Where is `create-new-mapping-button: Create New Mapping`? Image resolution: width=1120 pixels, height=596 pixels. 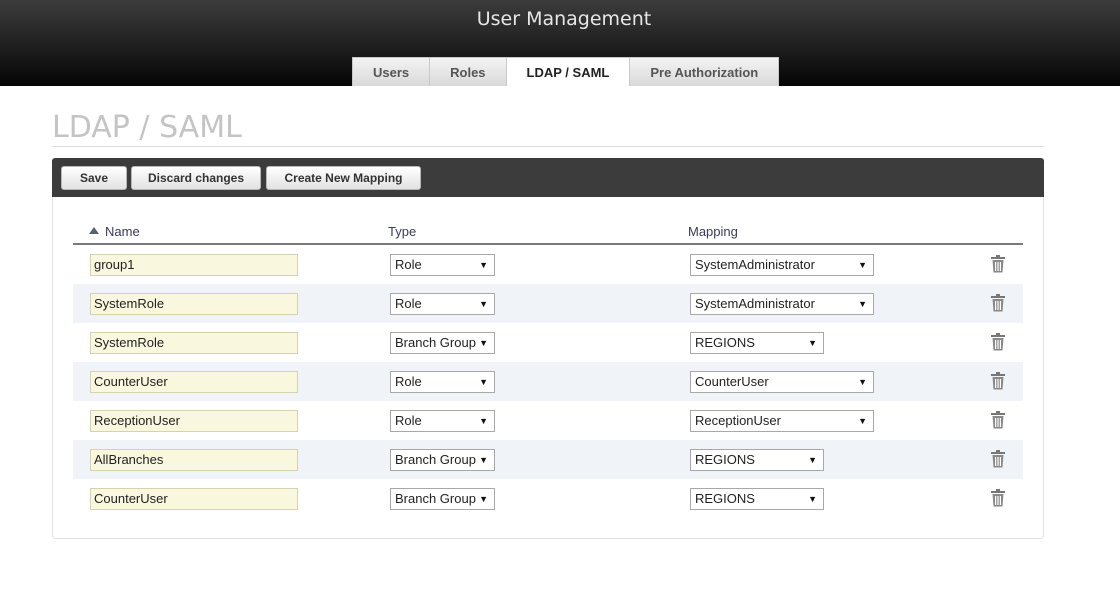 create-new-mapping-button: Create New Mapping is located at coordinates (343, 178).